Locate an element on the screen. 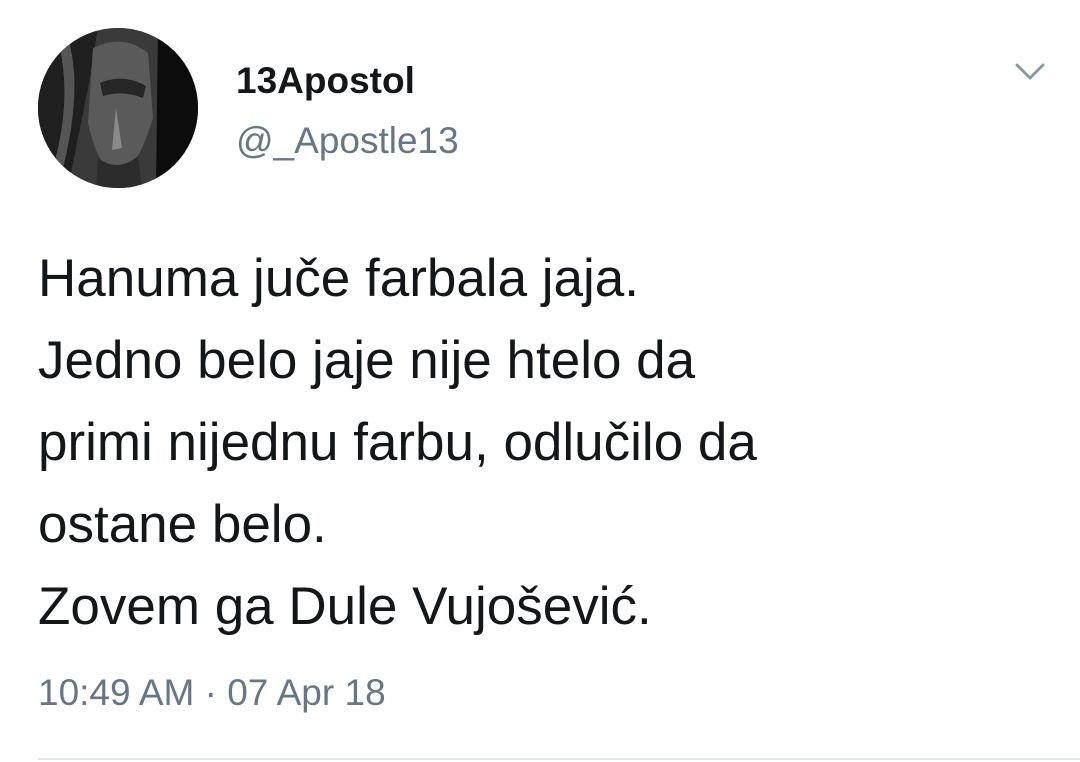  author-avatar is located at coordinates (118, 108).